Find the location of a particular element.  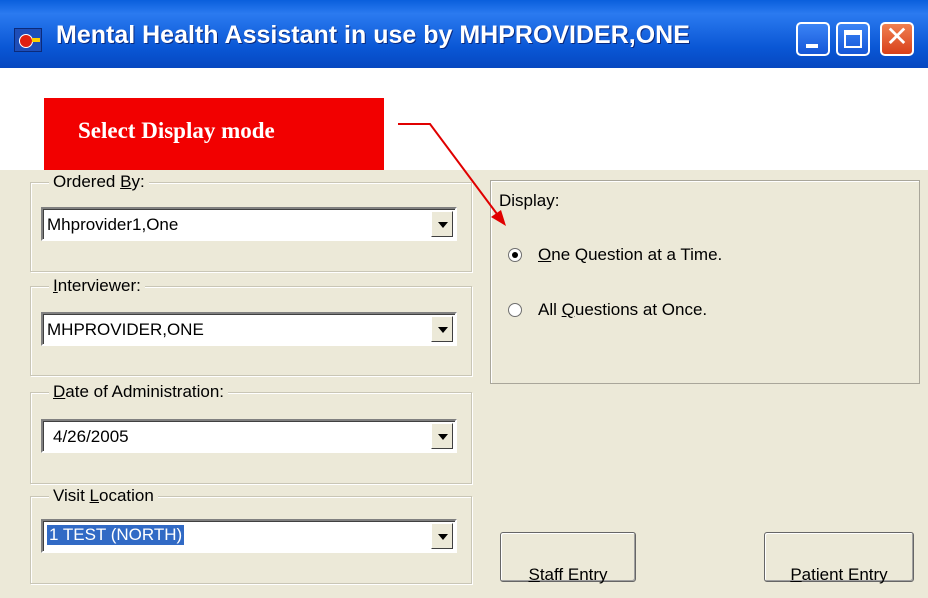

annotation-arrow is located at coordinates (452, 174).